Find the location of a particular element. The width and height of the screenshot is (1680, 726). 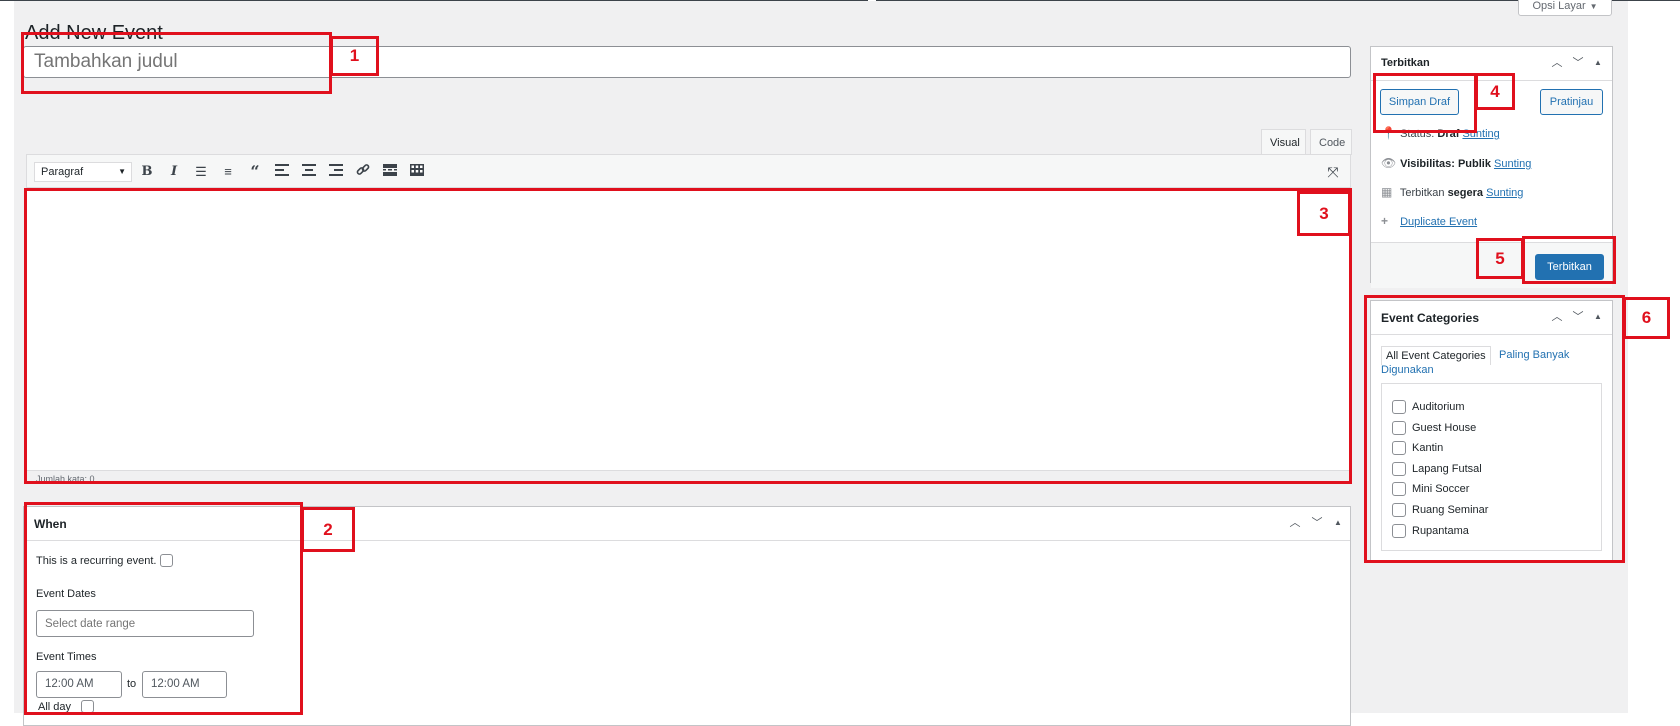

fullscreen-icon: ⤧ is located at coordinates (1333, 173).